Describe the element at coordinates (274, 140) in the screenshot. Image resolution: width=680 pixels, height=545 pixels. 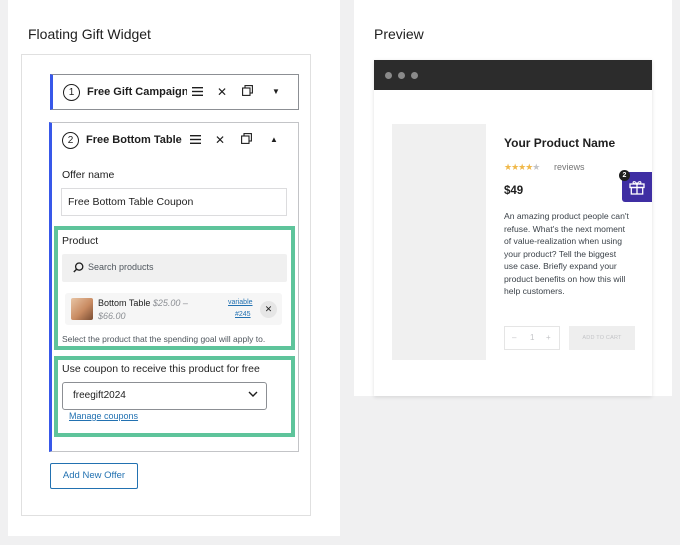
I see `chevron-up-icon: ▲` at that location.